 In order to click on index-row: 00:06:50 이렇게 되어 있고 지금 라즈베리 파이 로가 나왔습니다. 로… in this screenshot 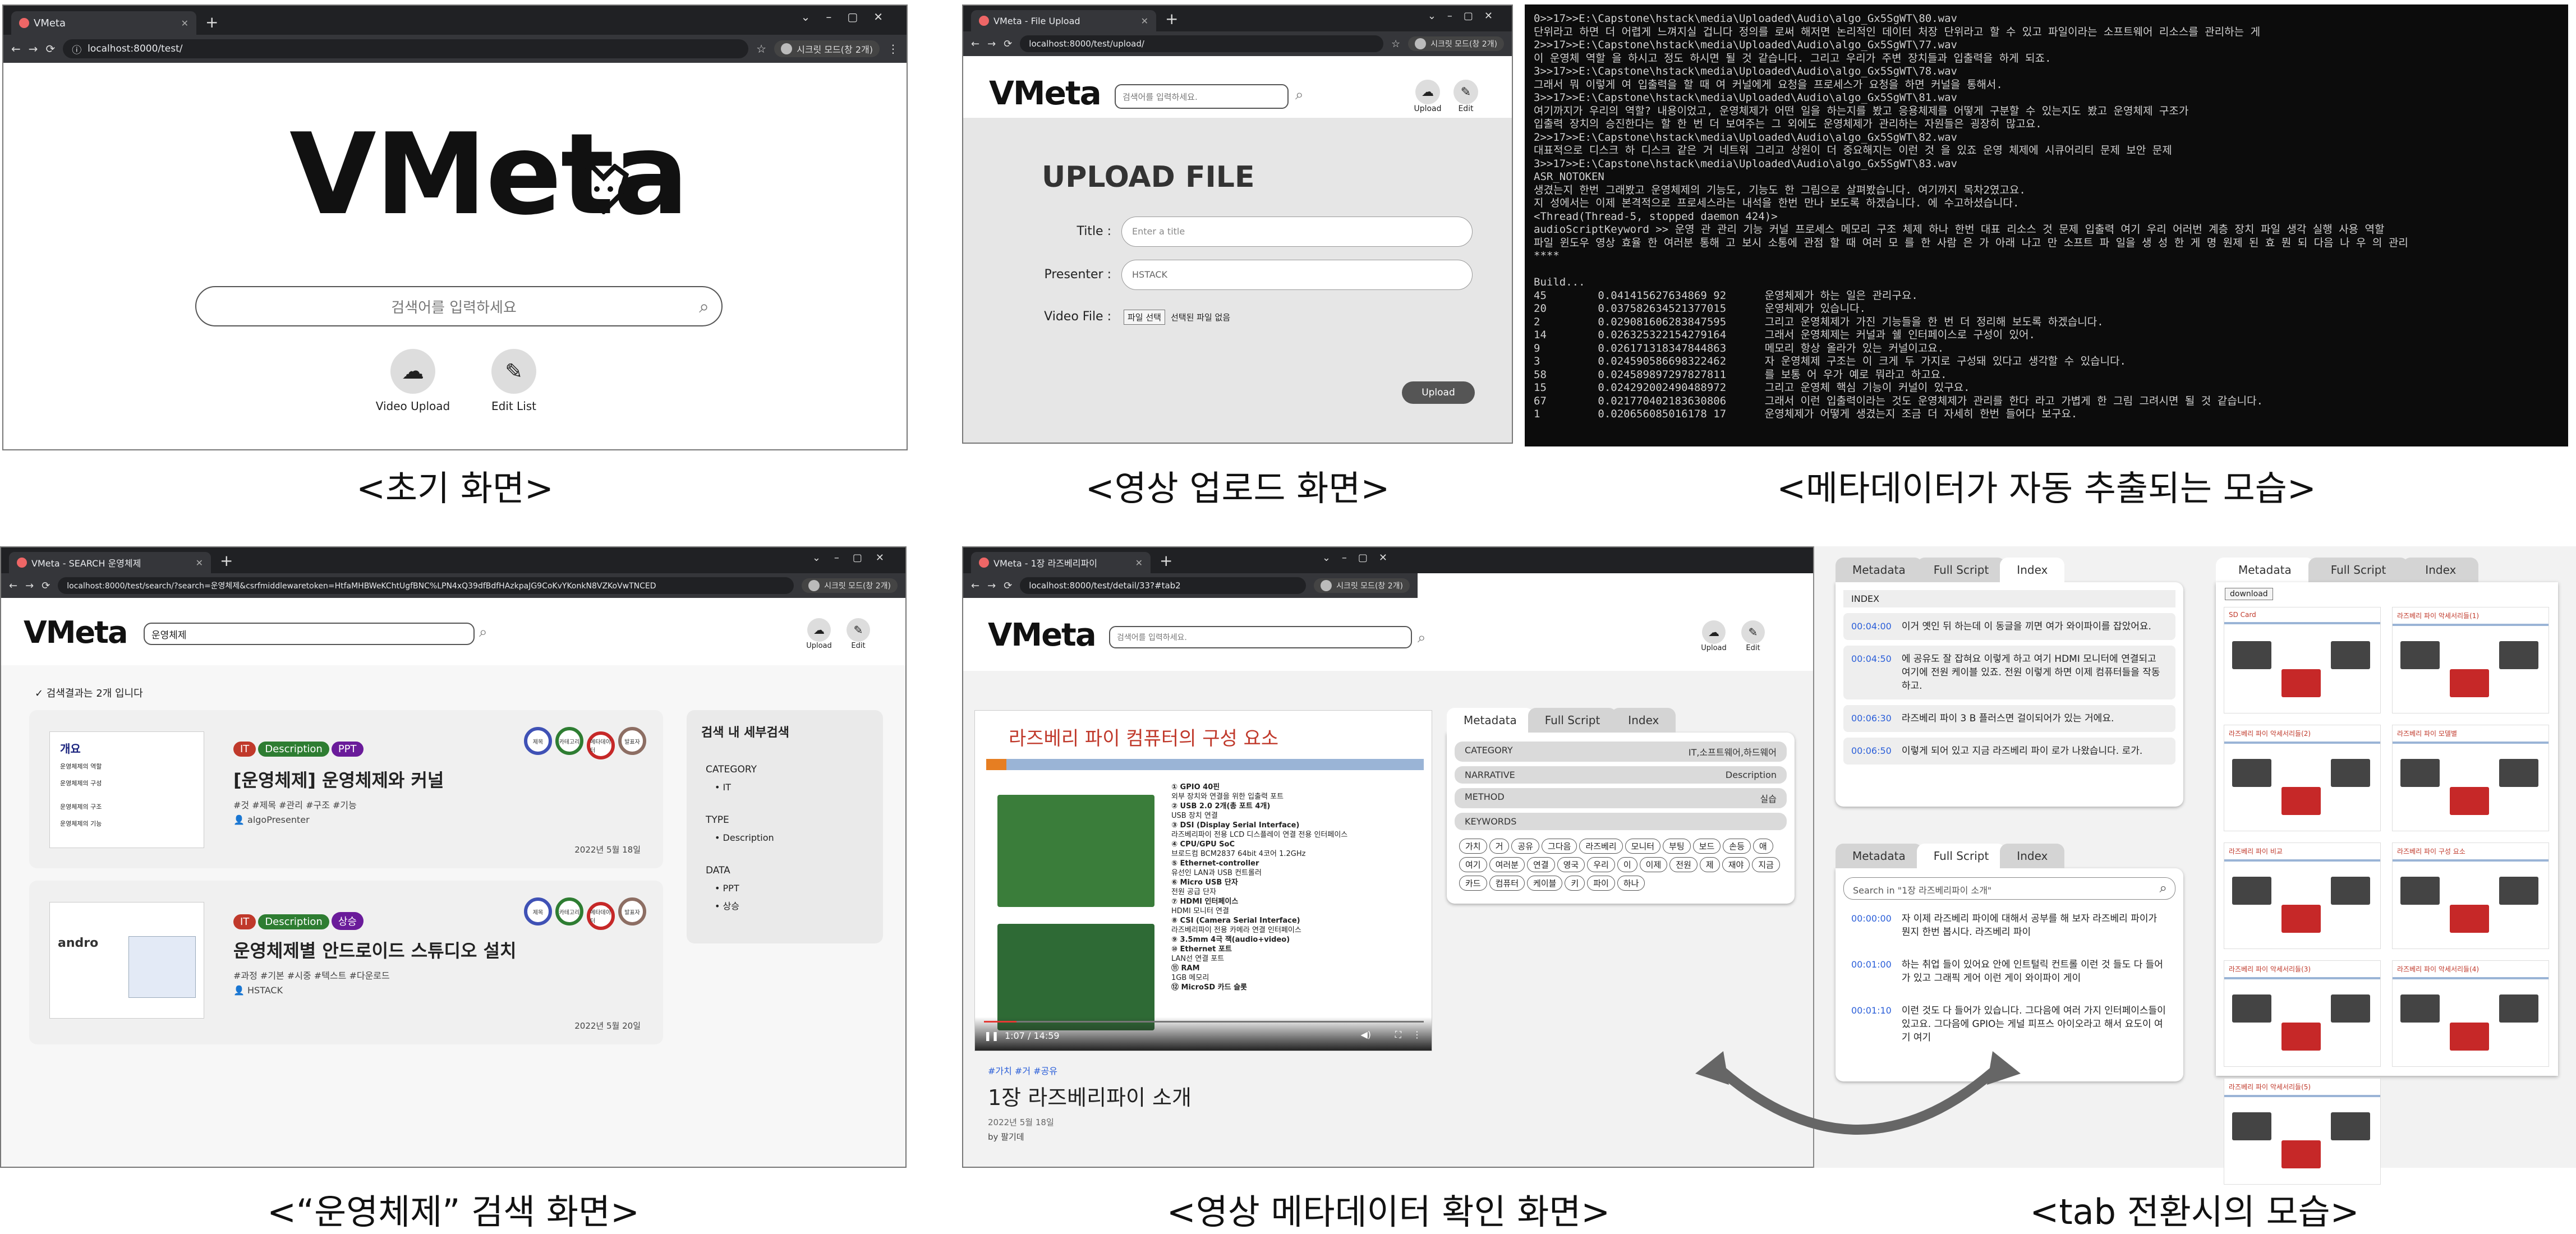, I will do `click(2009, 751)`.